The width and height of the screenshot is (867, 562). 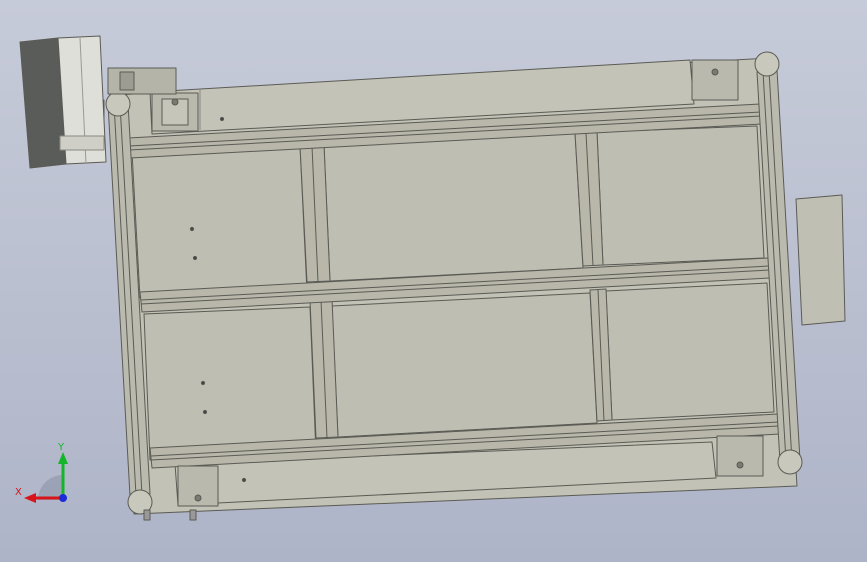 I want to click on triad-z-axis, so click(x=63, y=498).